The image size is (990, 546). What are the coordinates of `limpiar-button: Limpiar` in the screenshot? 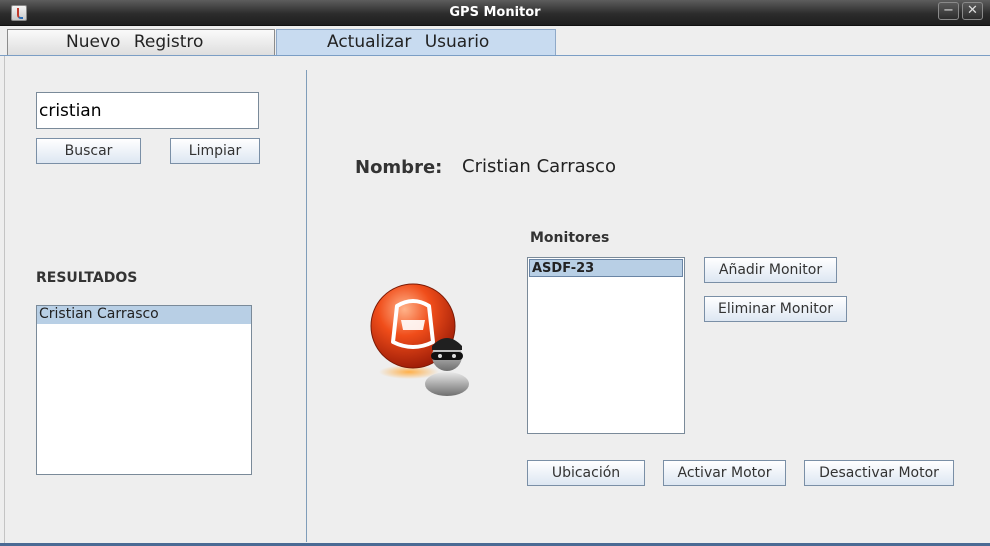 It's located at (215, 151).